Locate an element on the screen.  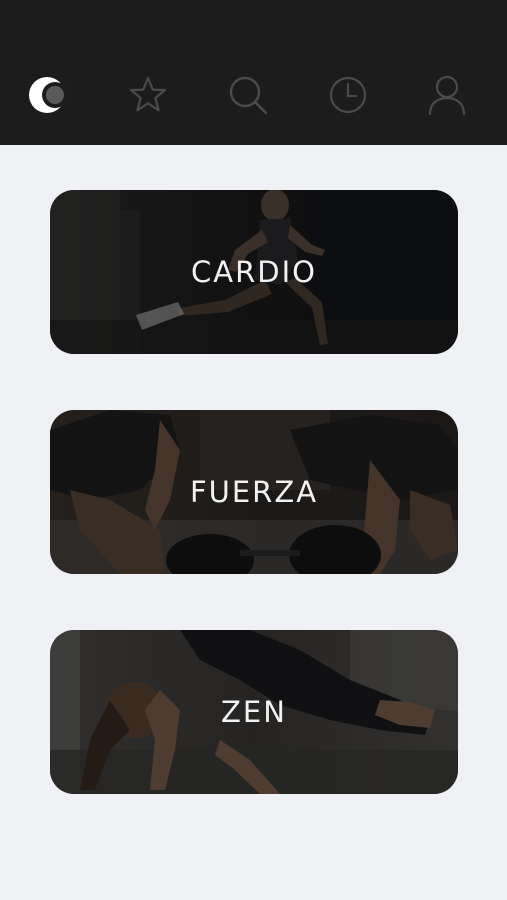
category-card-cardio: CARDIO is located at coordinates (254, 272).